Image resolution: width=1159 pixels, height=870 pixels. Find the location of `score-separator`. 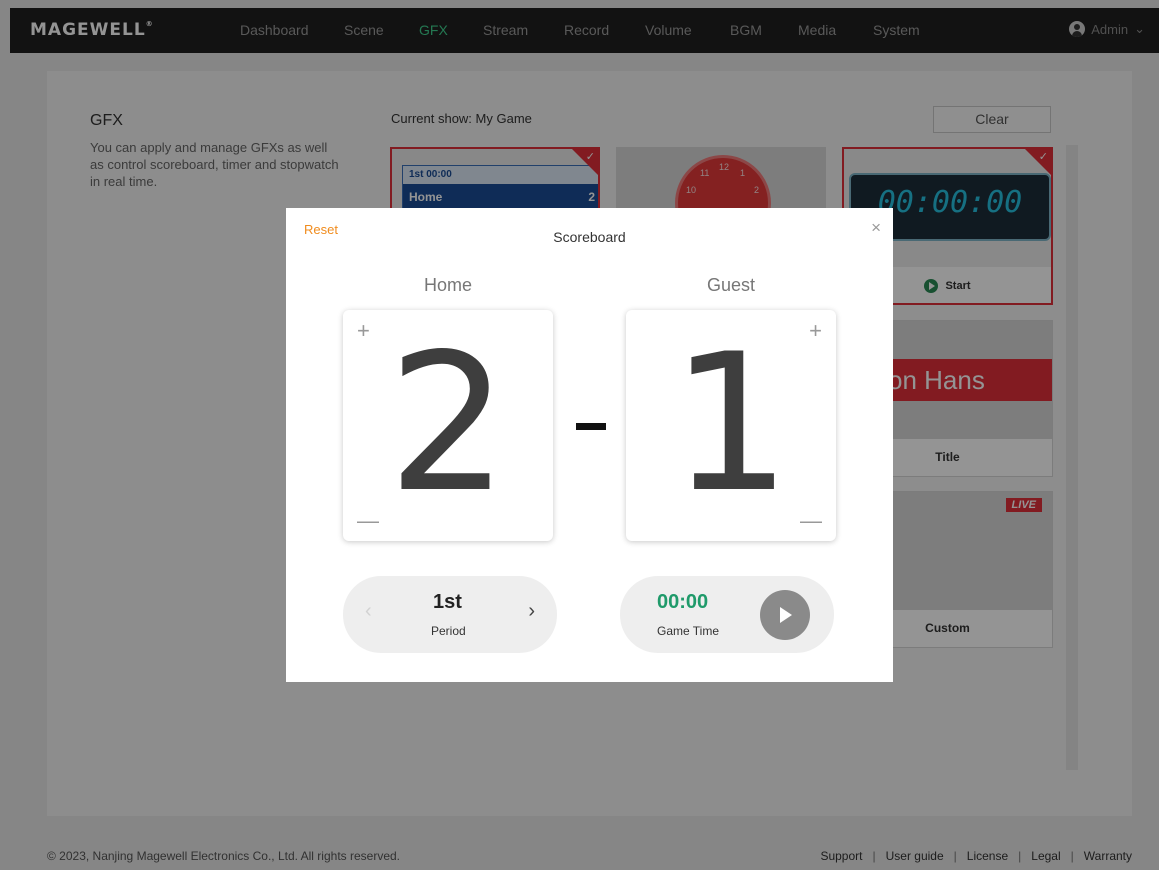

score-separator is located at coordinates (591, 426).